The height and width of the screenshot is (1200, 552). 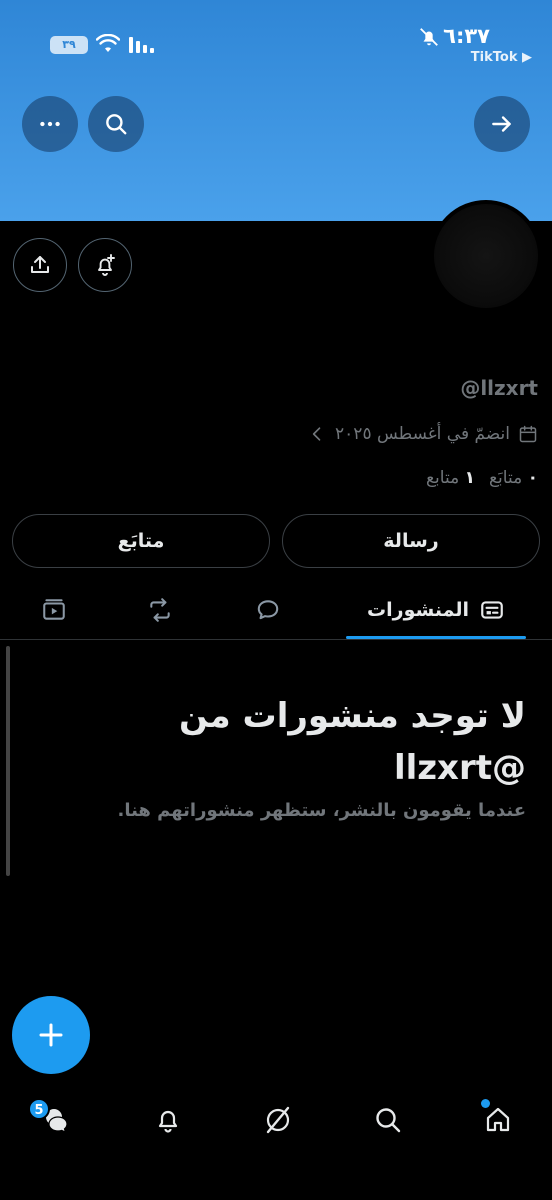 I want to click on mute-bell-icon, so click(x=429, y=37).